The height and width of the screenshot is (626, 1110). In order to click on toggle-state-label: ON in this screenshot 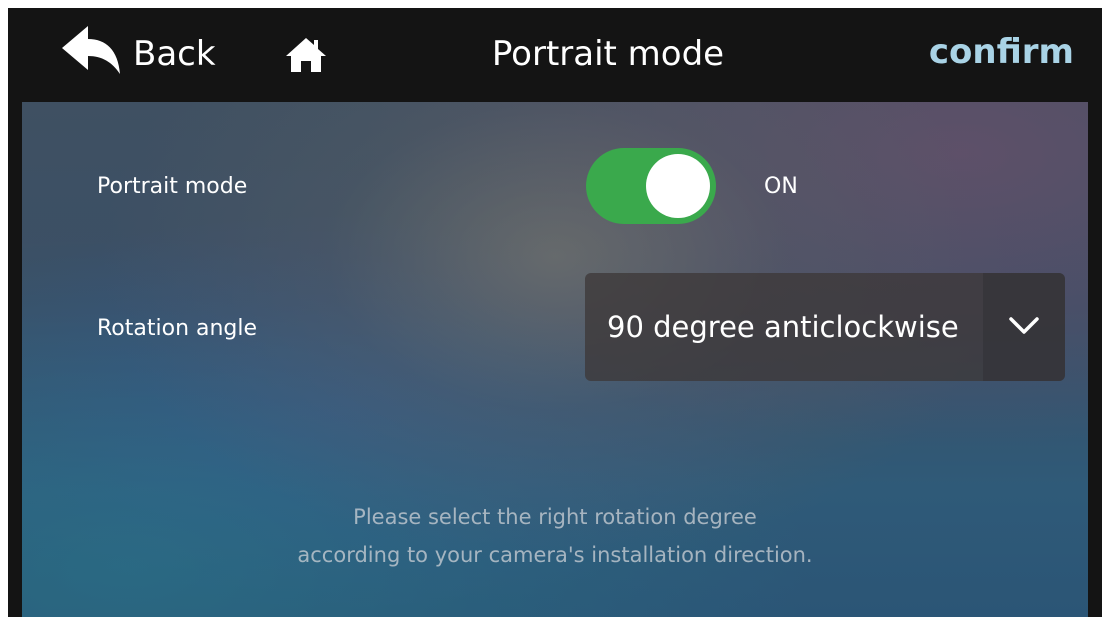, I will do `click(781, 186)`.